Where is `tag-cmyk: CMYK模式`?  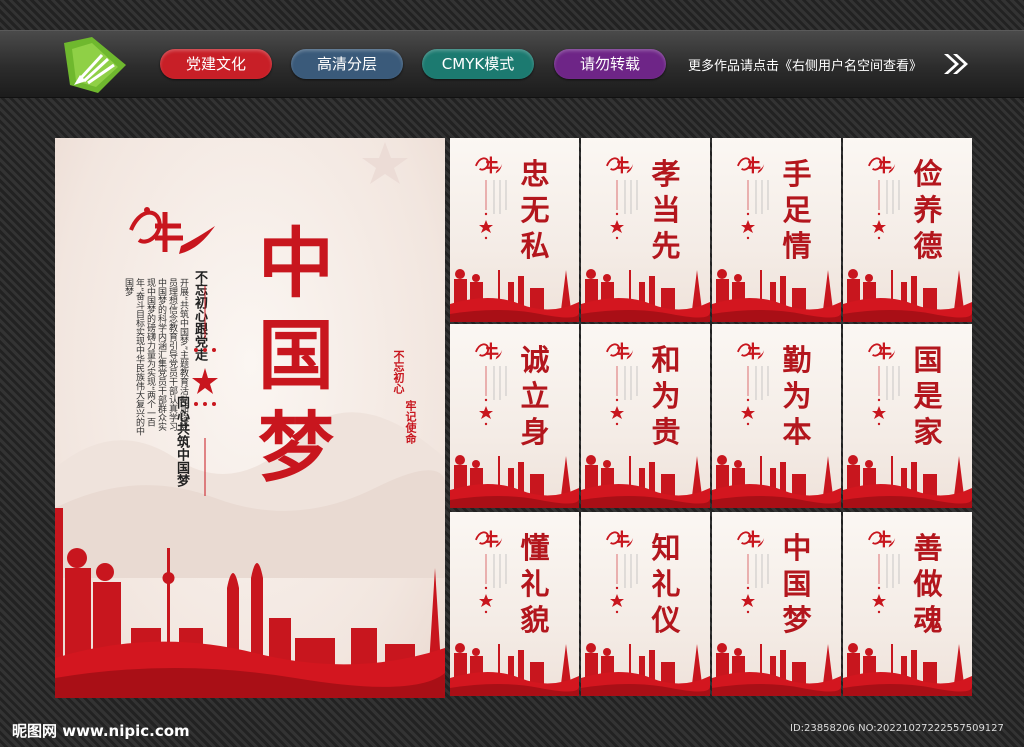
tag-cmyk: CMYK模式 is located at coordinates (478, 64).